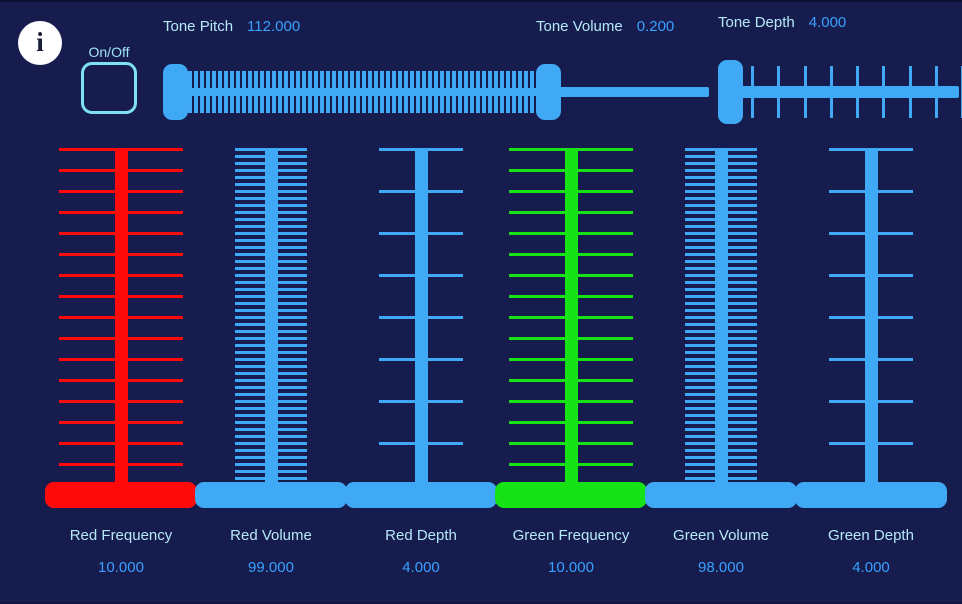  What do you see at coordinates (571, 567) in the screenshot?
I see `slider-green-frequency-value: 10.000` at bounding box center [571, 567].